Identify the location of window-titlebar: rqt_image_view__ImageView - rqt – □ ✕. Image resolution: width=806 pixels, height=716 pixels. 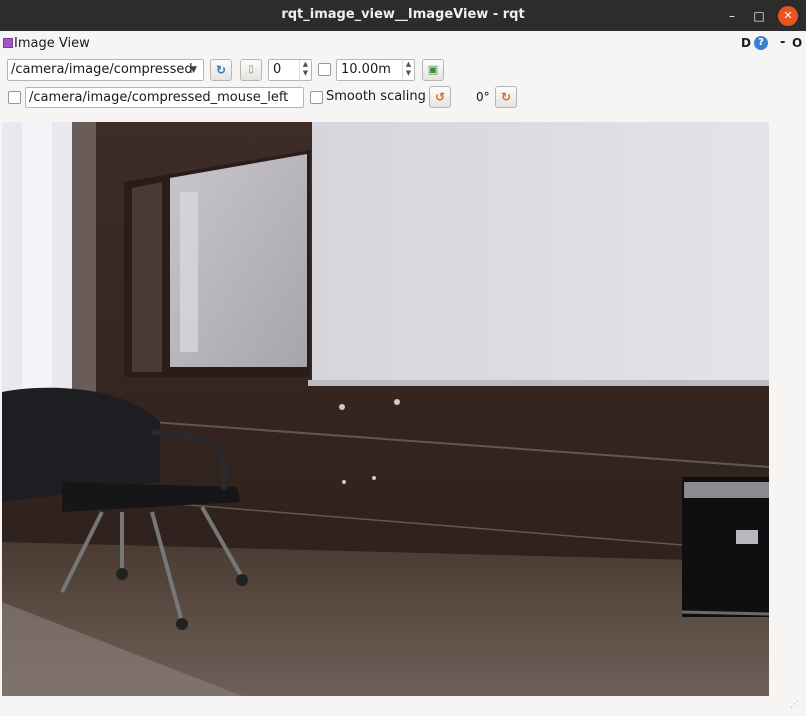
(403, 15).